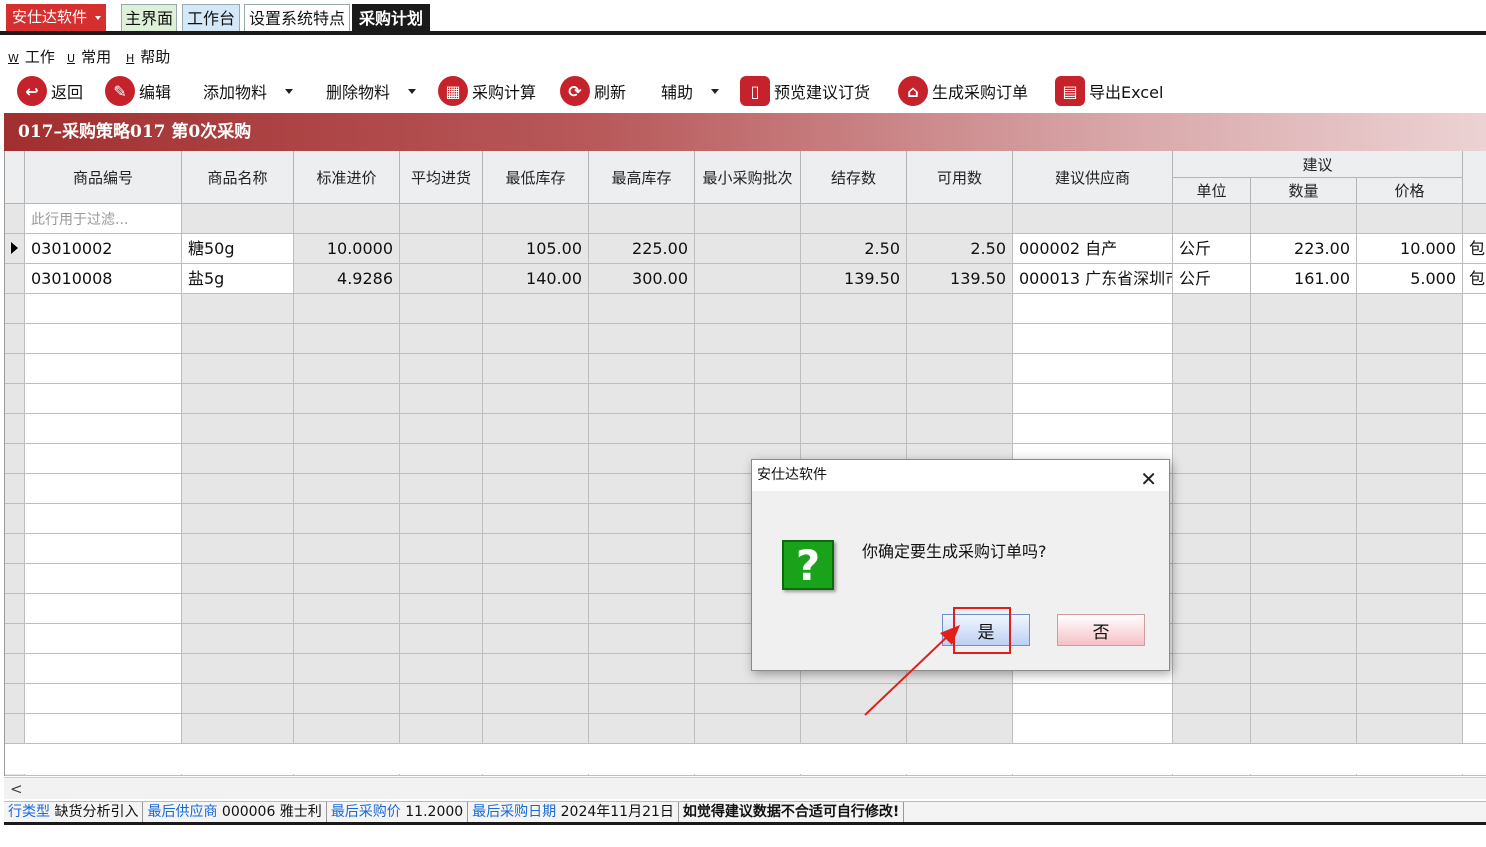 The width and height of the screenshot is (1486, 847). I want to click on column-header: 商品名称, so click(238, 177).